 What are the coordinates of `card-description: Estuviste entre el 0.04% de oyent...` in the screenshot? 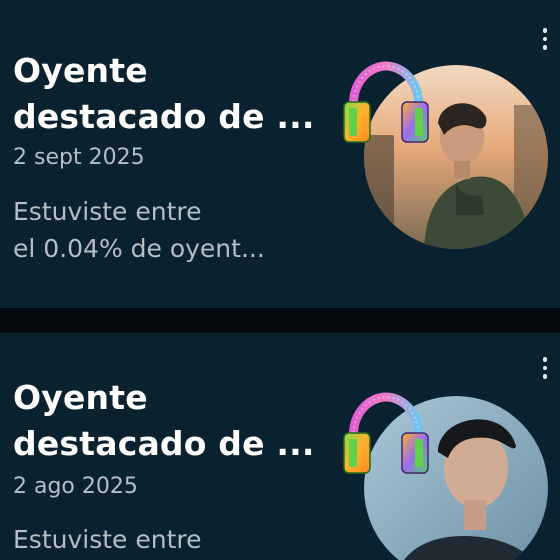 It's located at (139, 230).